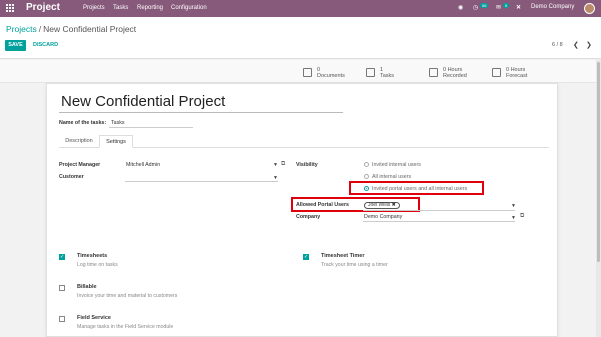 The width and height of the screenshot is (601, 337). Describe the element at coordinates (598, 162) in the screenshot. I see `scrollbar-thumb` at that location.